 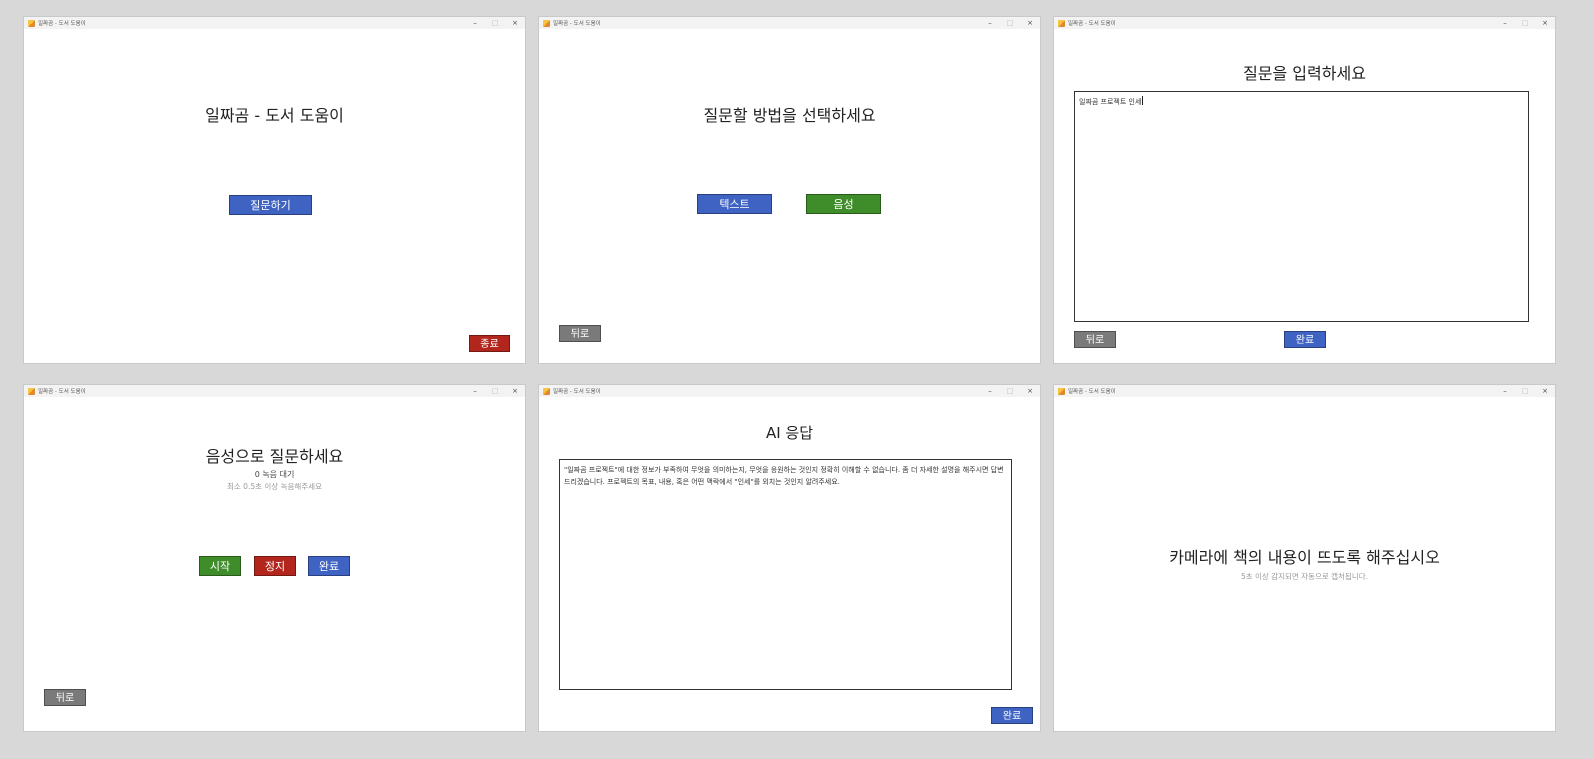 What do you see at coordinates (1301, 206) in the screenshot?
I see `question-input: 일짜곰 프로젝트 인세` at bounding box center [1301, 206].